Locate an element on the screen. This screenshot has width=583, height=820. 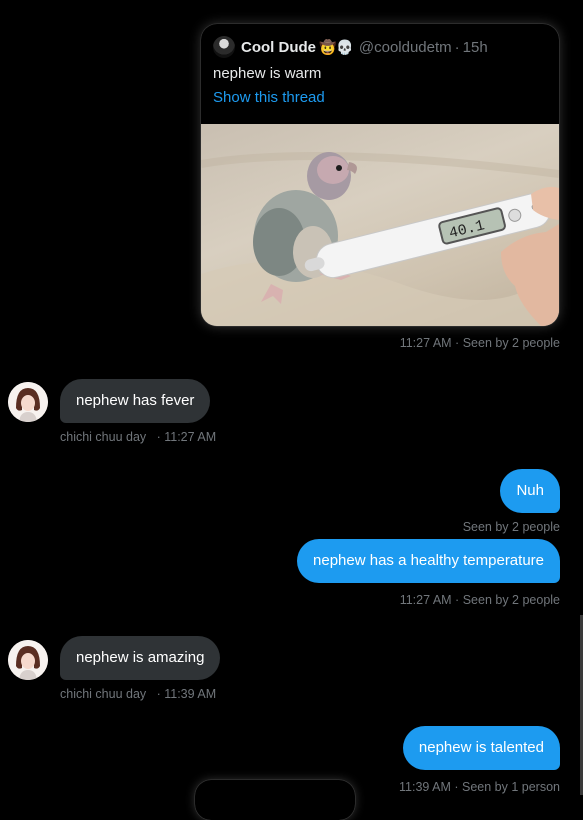
tweet-author-handle: @cooldudetm is located at coordinates (405, 47).